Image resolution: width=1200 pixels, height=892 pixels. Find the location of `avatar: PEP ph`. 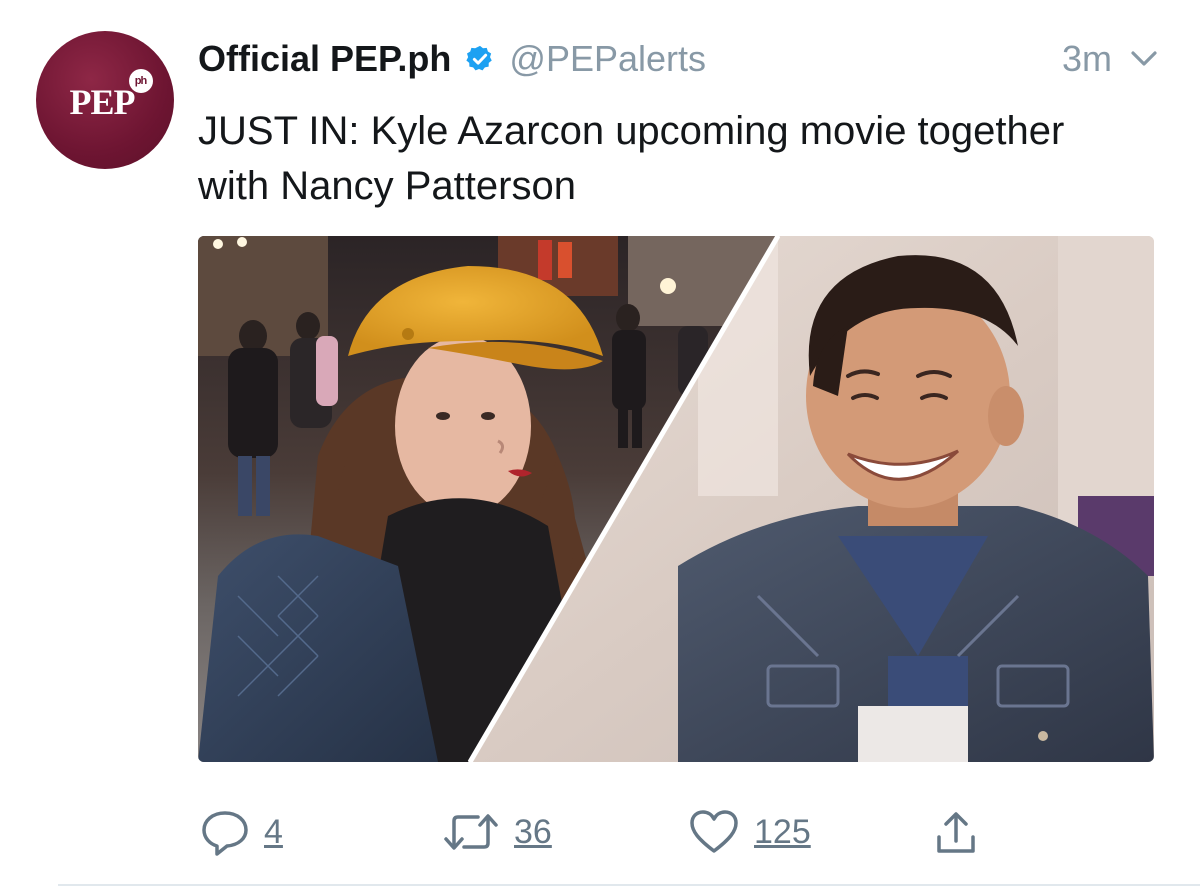

avatar: PEP ph is located at coordinates (105, 100).